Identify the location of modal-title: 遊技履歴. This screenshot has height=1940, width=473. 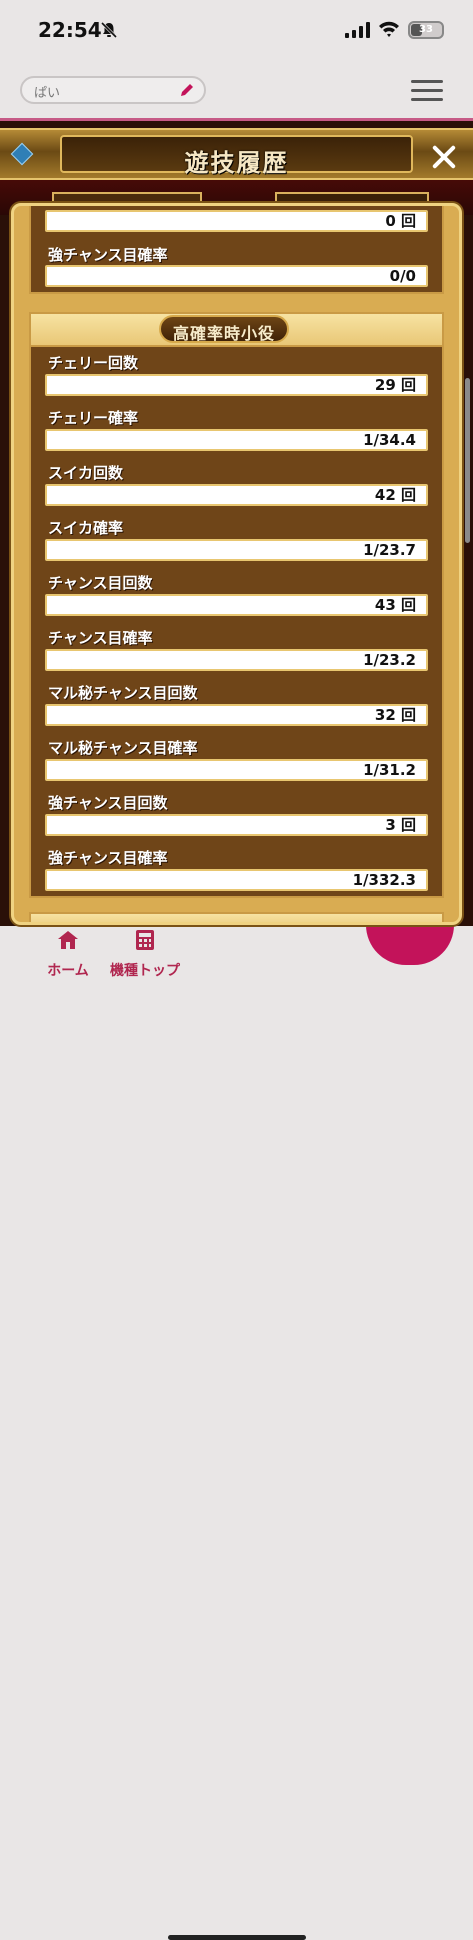
(236, 163).